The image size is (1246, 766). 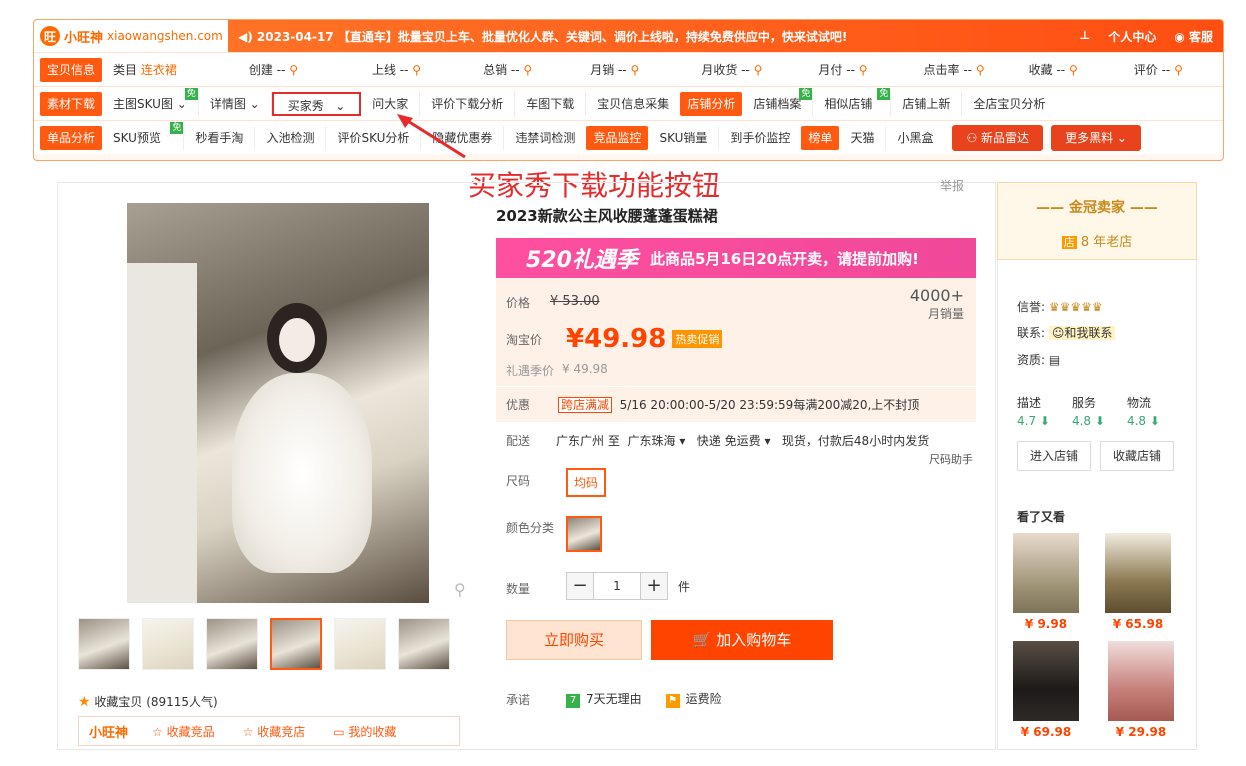 I want to click on star-icon: ★, so click(x=84, y=702).